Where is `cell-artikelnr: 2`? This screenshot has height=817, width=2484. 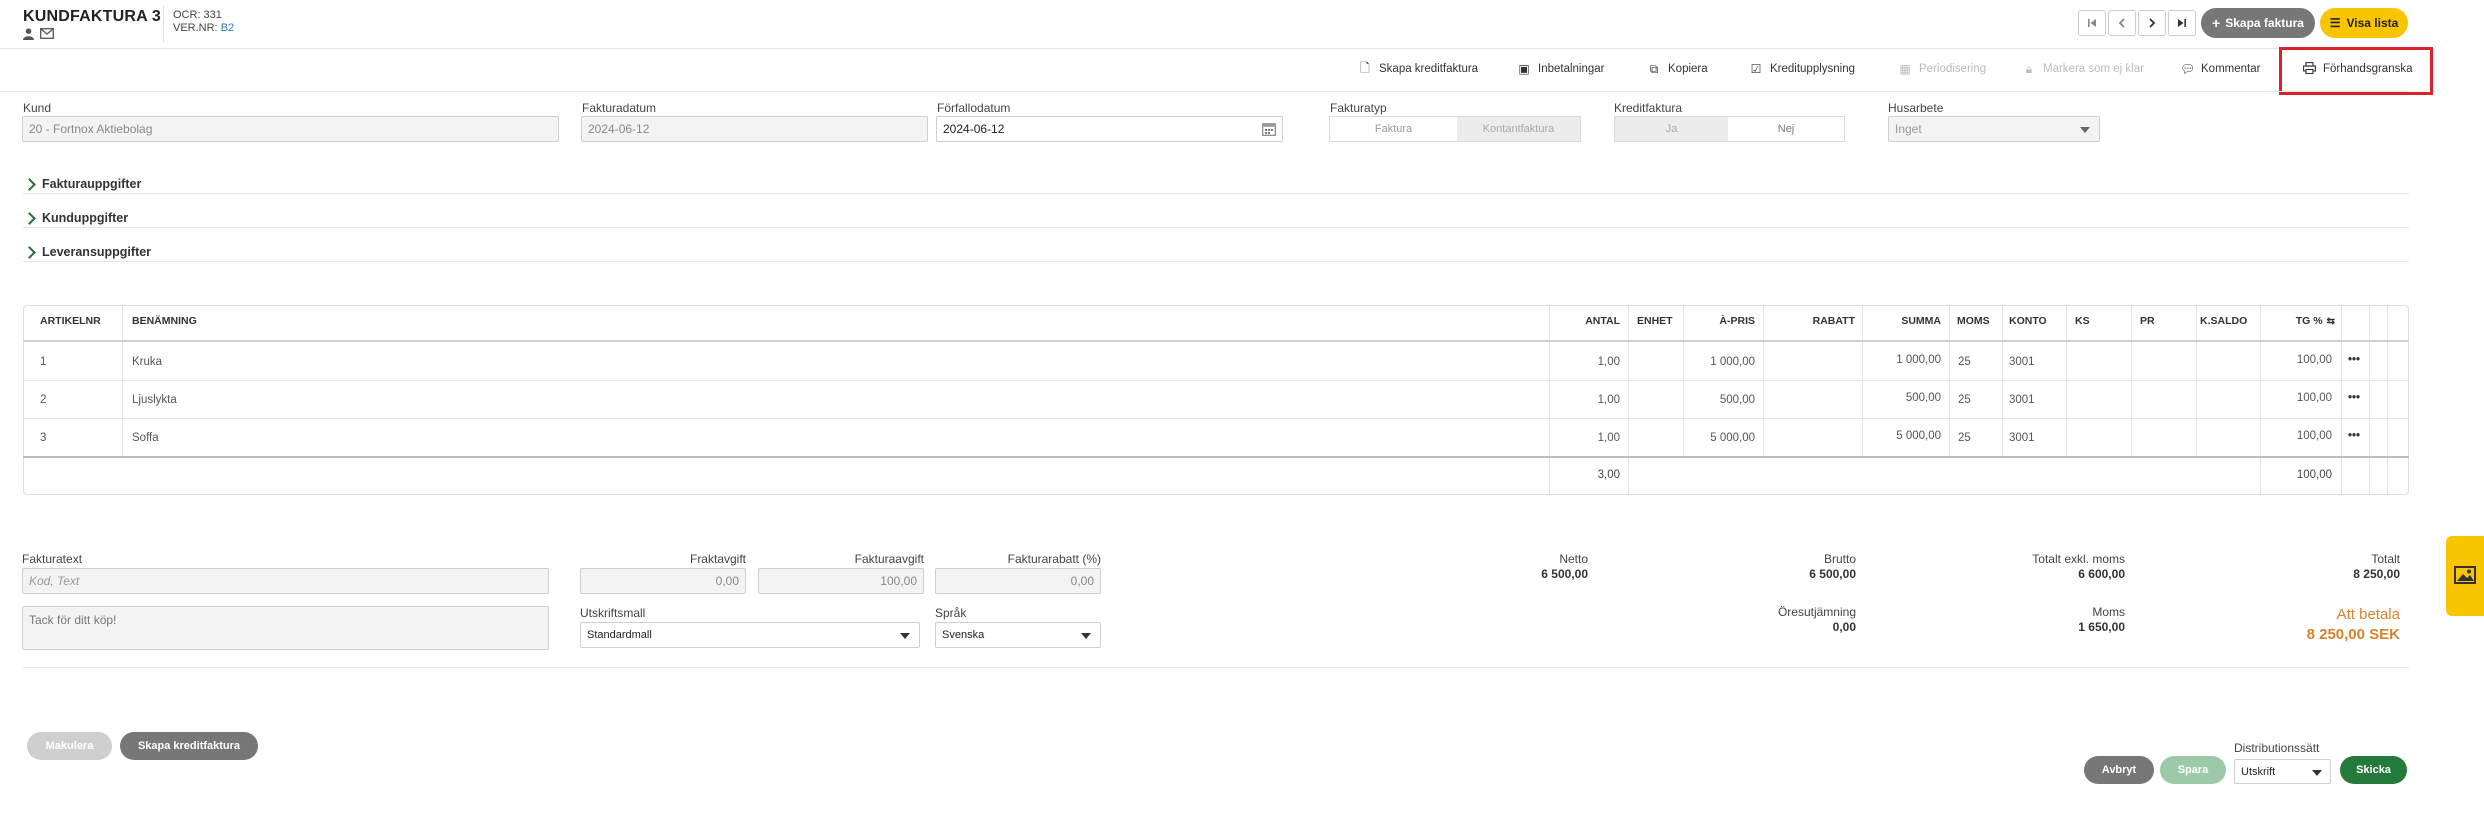
cell-artikelnr: 2 is located at coordinates (43, 400).